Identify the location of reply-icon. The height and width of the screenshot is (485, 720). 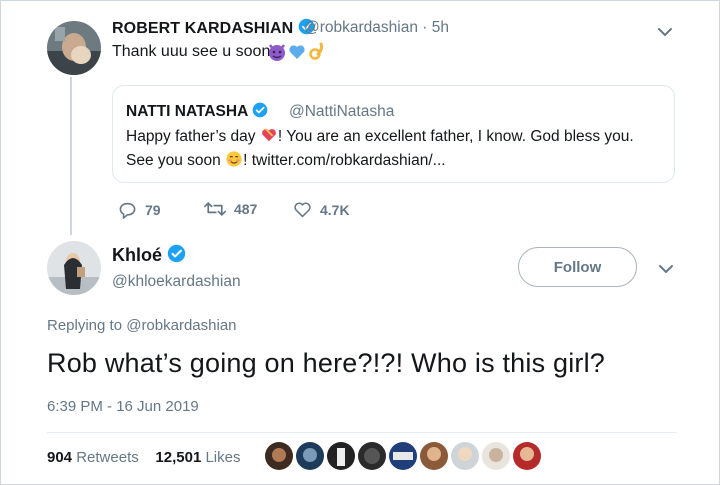
(127, 210).